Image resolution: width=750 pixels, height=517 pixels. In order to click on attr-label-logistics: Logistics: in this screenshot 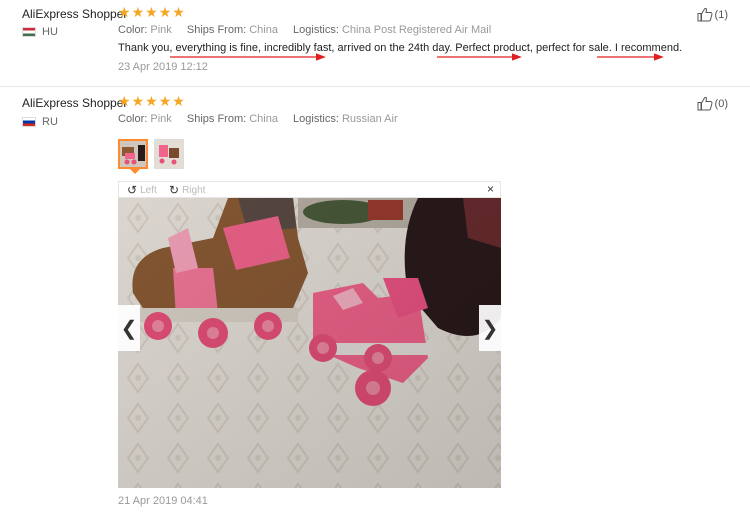, I will do `click(316, 119)`.